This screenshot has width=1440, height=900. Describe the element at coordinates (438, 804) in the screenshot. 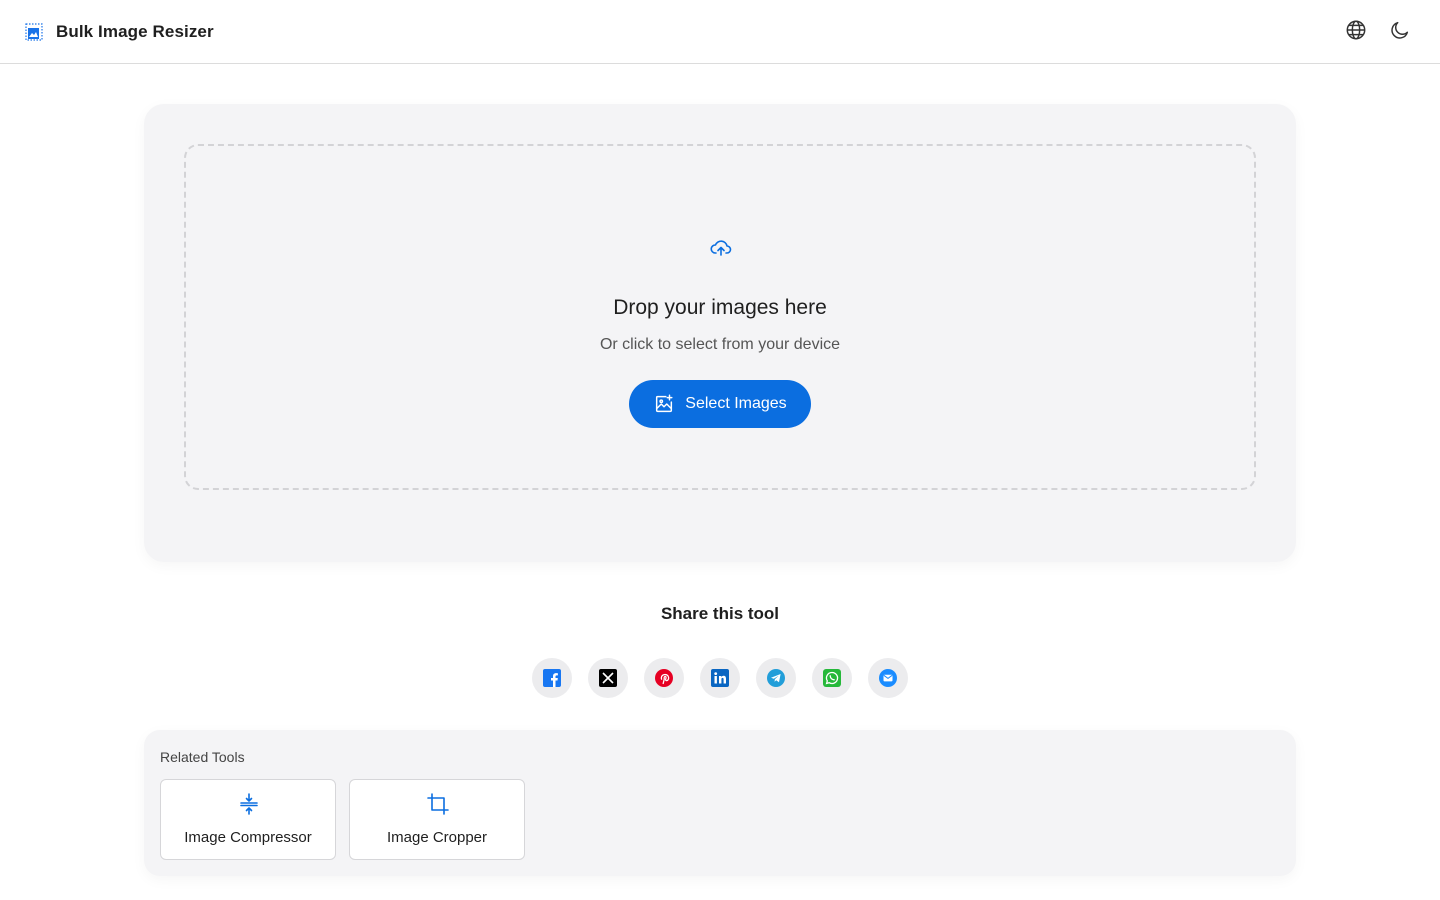

I see `crop-icon` at that location.